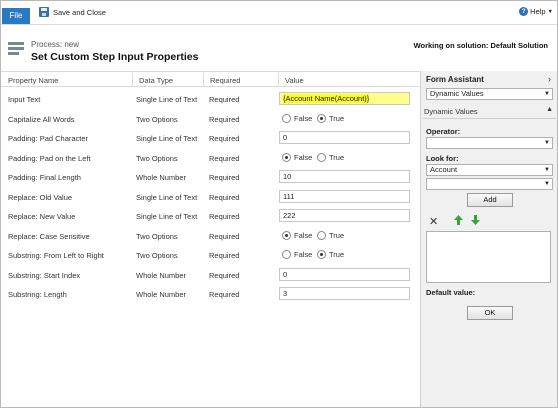  I want to click on value-input: 10, so click(344, 176).